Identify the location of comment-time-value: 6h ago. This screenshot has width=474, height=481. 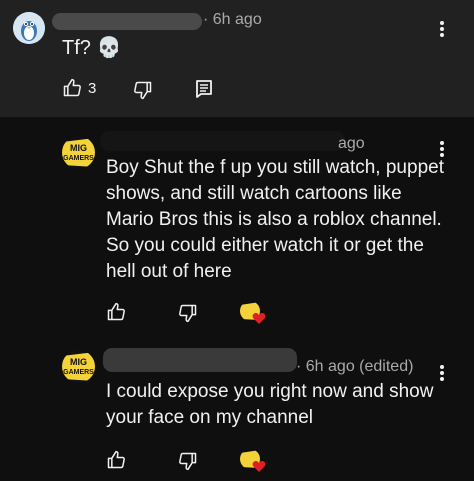
(237, 19).